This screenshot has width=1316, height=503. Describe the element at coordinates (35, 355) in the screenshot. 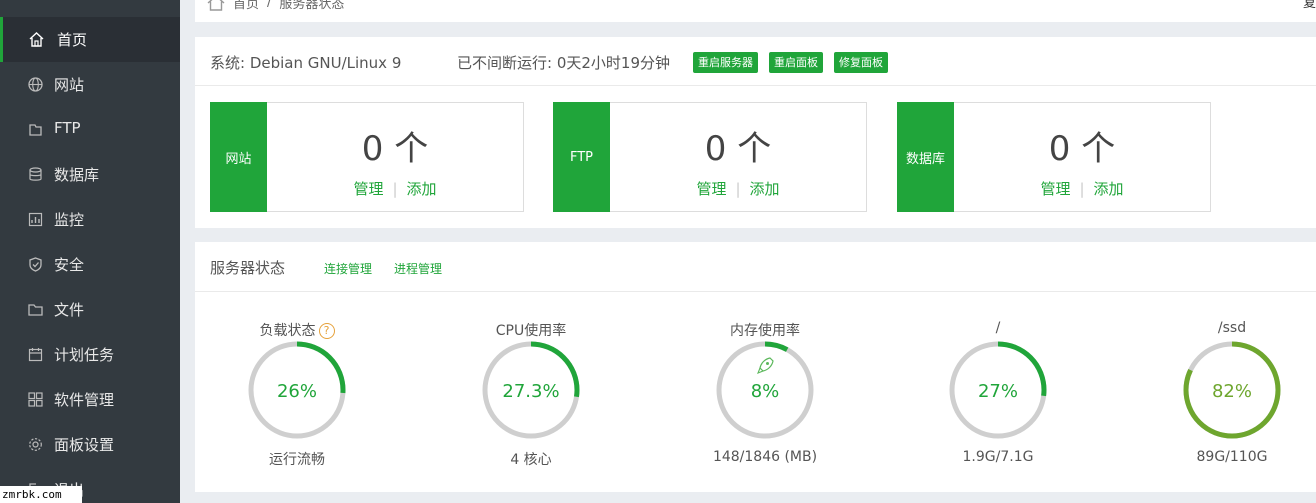

I see `calendar-icon` at that location.